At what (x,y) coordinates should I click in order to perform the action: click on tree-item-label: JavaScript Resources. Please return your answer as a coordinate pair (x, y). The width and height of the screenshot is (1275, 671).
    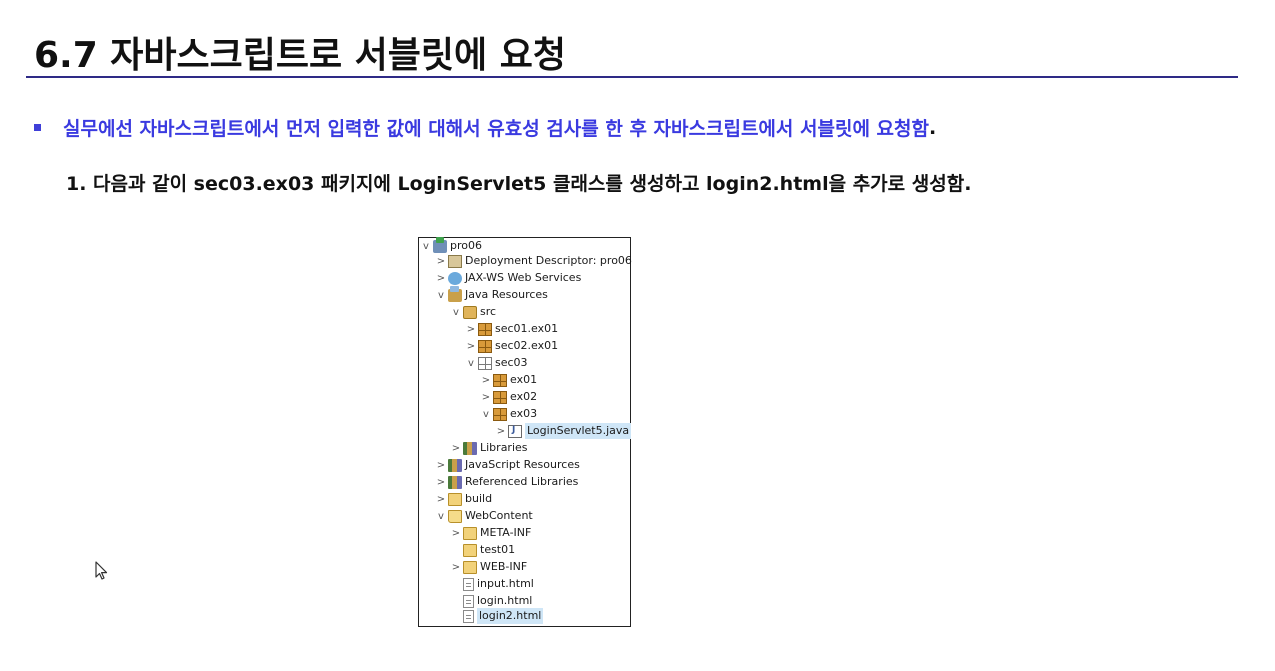
    Looking at the image, I should click on (522, 464).